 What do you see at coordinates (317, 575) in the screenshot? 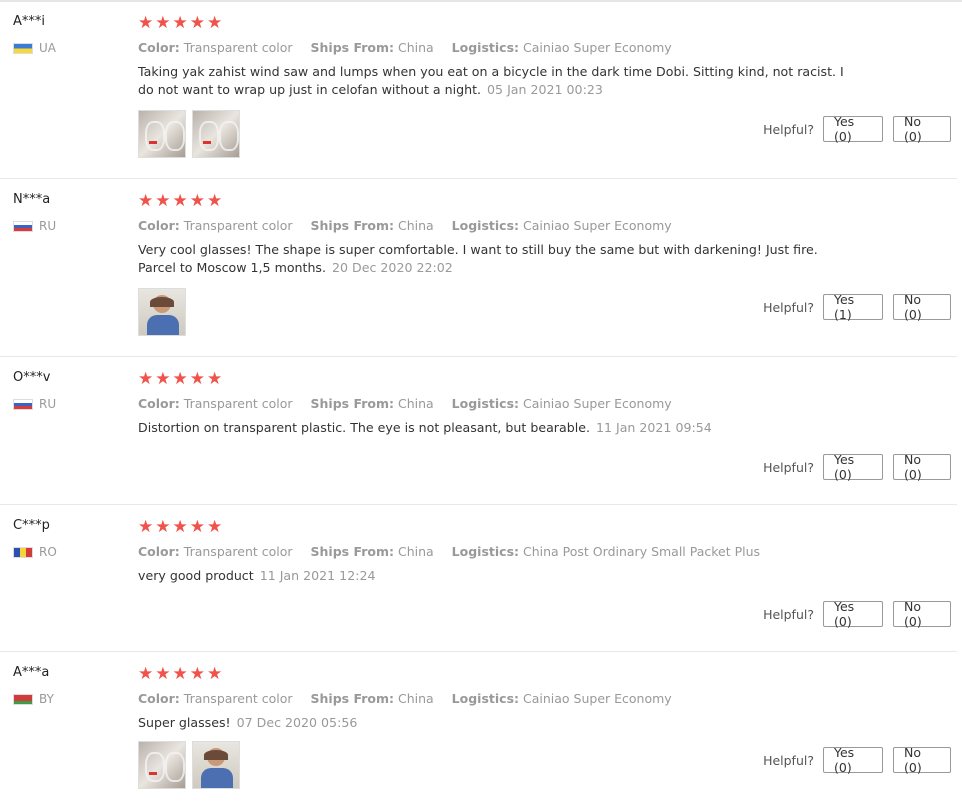
I see `review-date: 11 Jan 2021 12:24` at bounding box center [317, 575].